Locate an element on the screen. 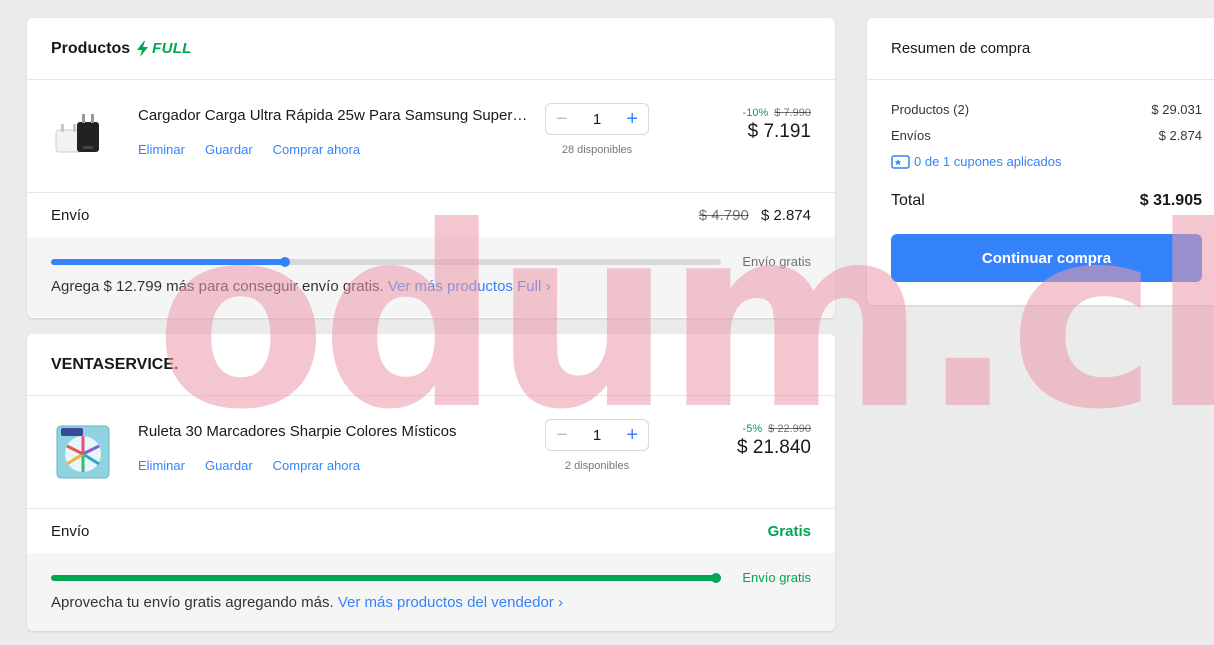 This screenshot has height=645, width=1214. summary-products-row: Productos (2) $ 29.031 is located at coordinates (1046, 109).